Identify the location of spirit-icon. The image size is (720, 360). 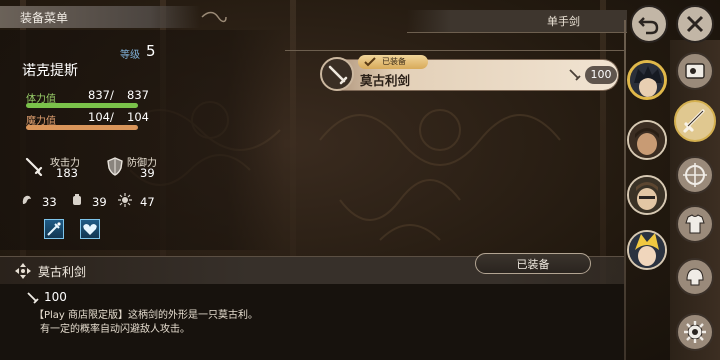
(125, 200).